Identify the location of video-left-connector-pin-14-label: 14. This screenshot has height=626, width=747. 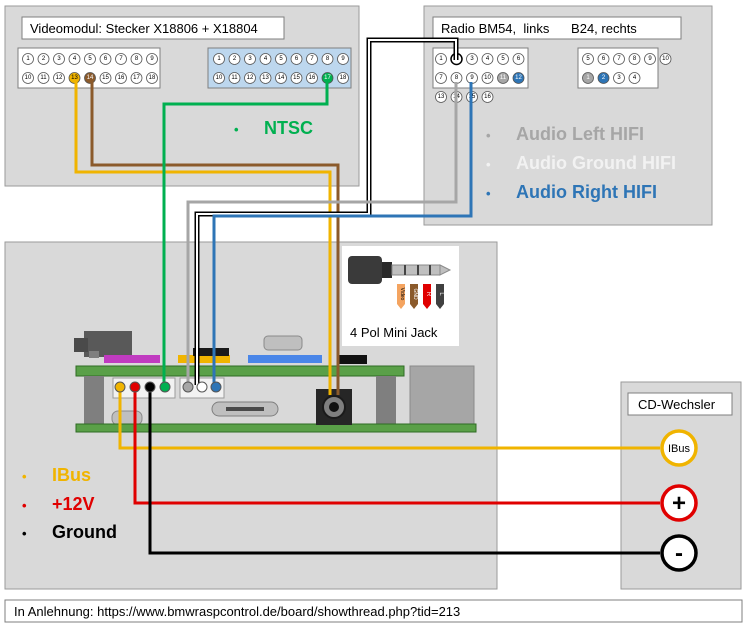
(90, 78).